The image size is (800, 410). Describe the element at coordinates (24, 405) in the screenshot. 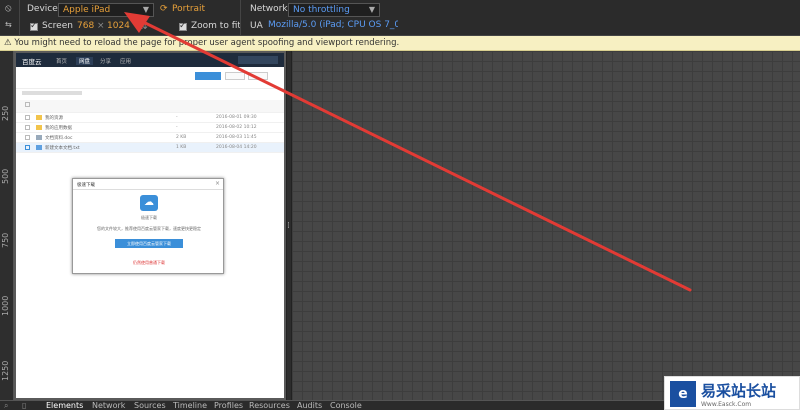

I see `device-mode-icon: ▯` at that location.